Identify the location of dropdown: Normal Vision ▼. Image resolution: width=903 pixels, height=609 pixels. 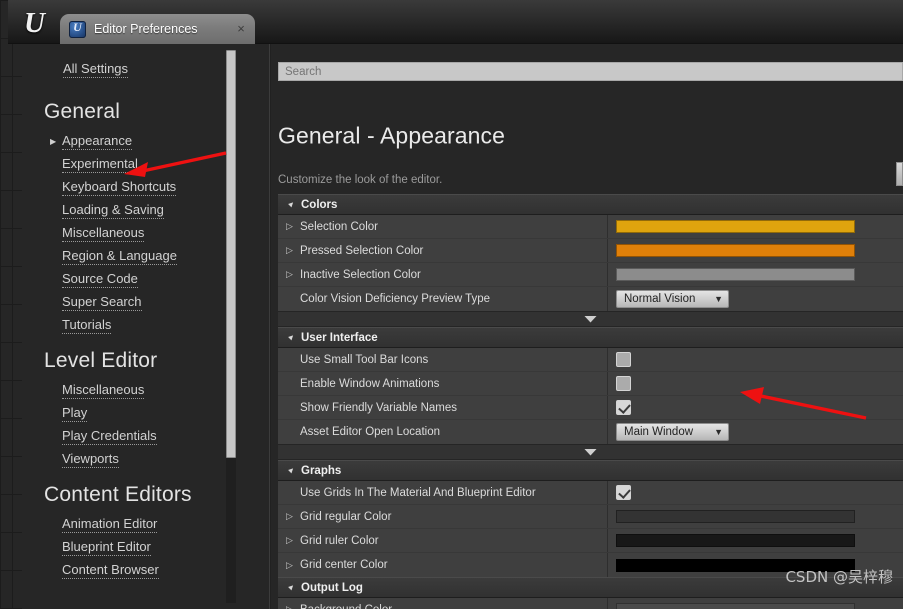
(672, 299).